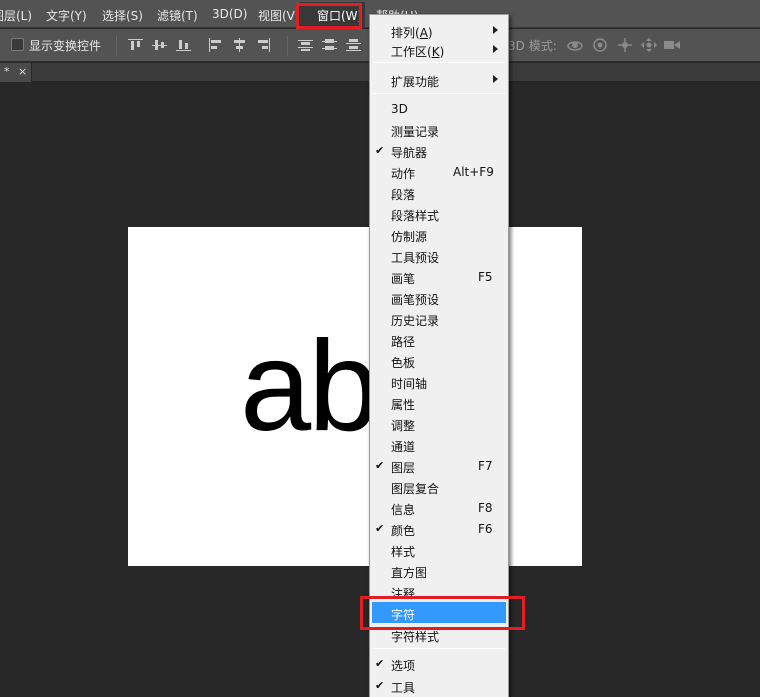 This screenshot has height=697, width=760. I want to click on menu-item-paragraph-styles: 段落样式, so click(439, 213).